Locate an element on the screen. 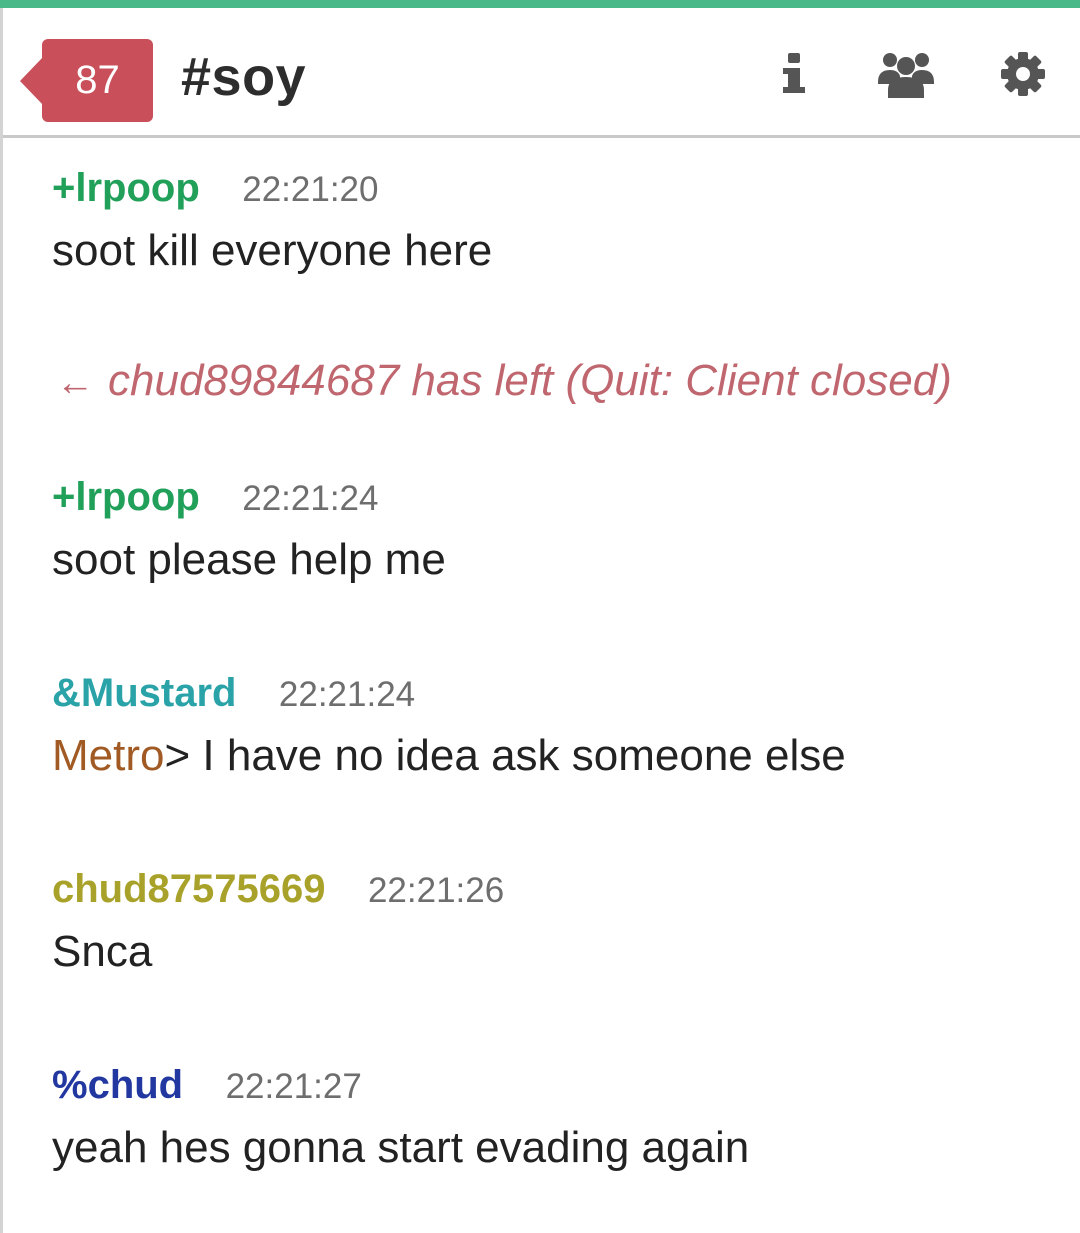  channel-settings-button is located at coordinates (1023, 74).